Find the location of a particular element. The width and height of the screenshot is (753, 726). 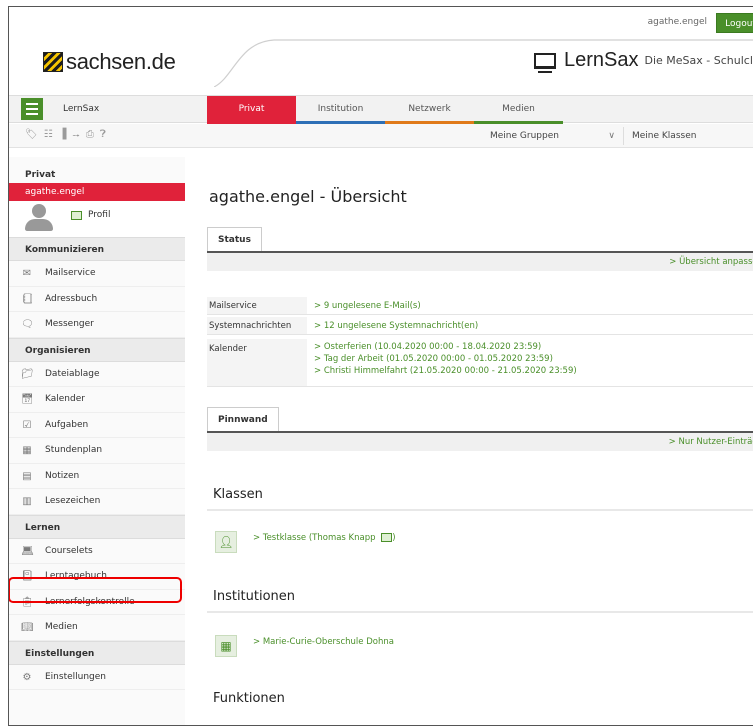

lerntagebuch-highlight is located at coordinates (95, 590).